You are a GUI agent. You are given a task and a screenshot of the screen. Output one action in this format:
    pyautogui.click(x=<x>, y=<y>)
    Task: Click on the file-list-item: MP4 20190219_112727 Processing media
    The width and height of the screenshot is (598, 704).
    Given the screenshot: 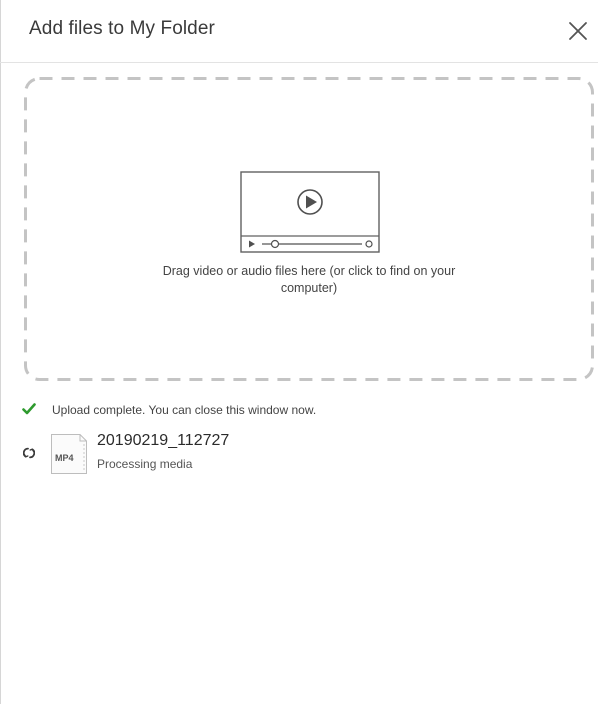 What is the action you would take?
    pyautogui.click(x=302, y=454)
    